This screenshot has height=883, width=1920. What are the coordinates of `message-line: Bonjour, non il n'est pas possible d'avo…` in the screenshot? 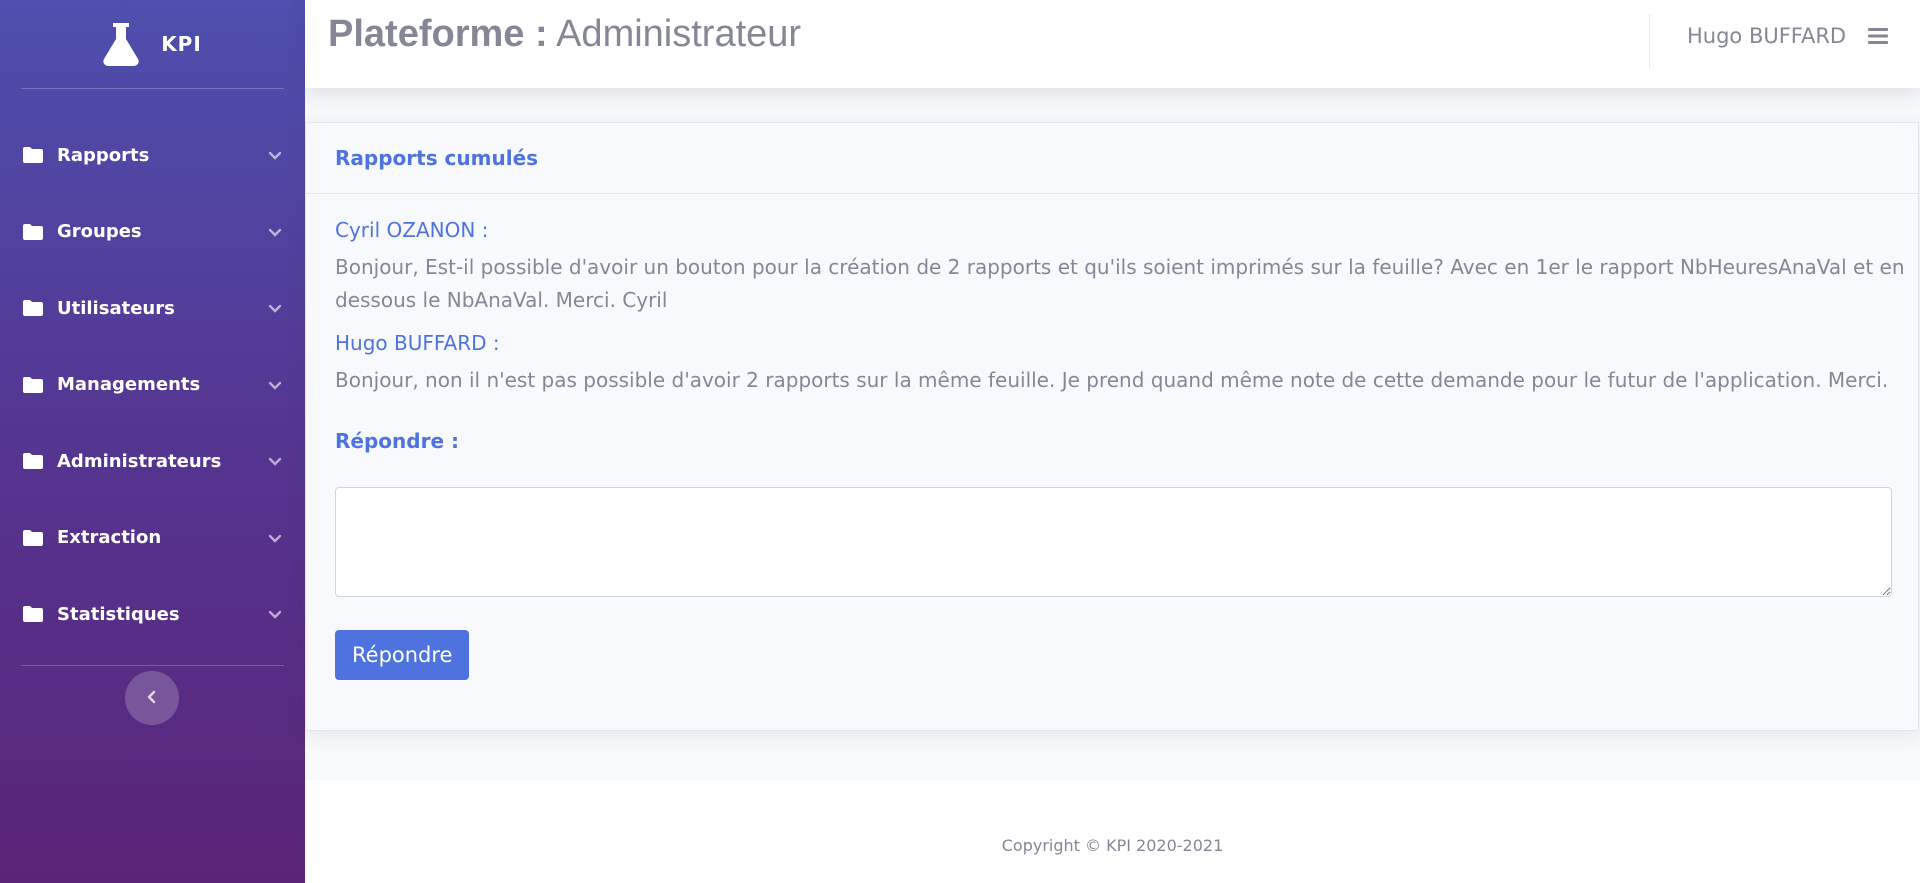 It's located at (1112, 380).